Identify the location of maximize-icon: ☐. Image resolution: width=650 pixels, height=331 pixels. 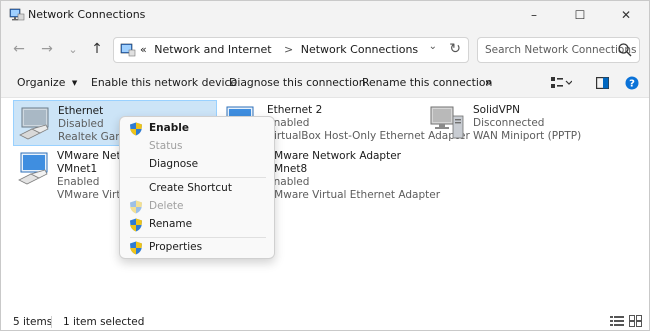
(580, 15).